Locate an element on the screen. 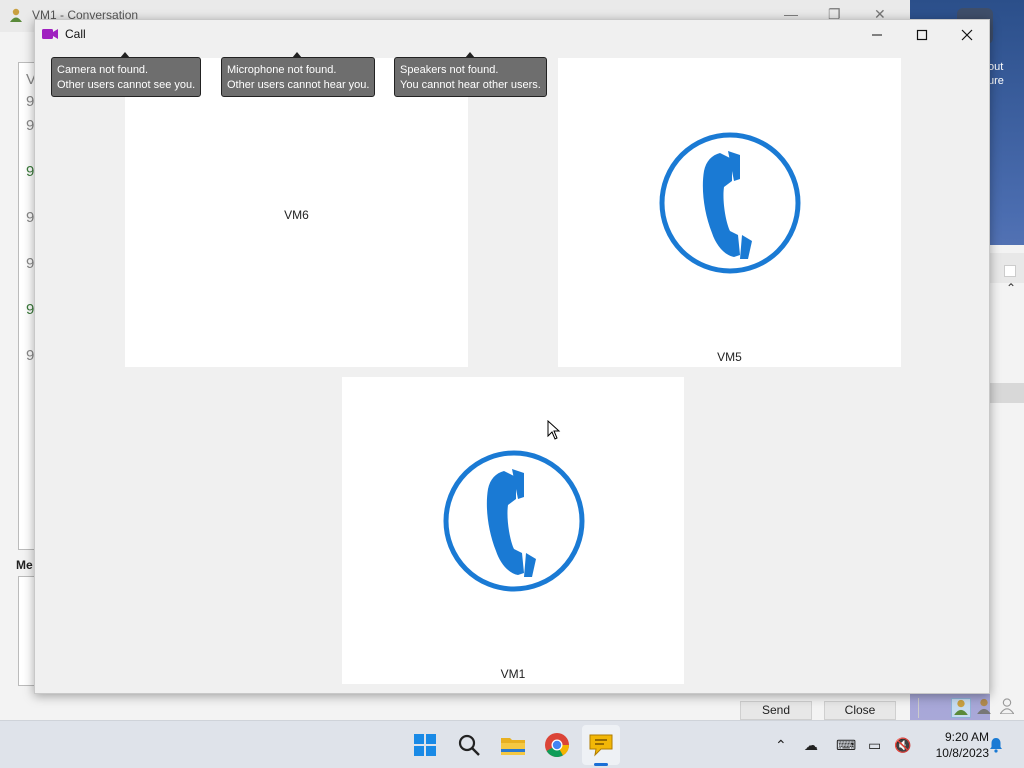 The image size is (1024, 768). call-title: Call is located at coordinates (75, 34).